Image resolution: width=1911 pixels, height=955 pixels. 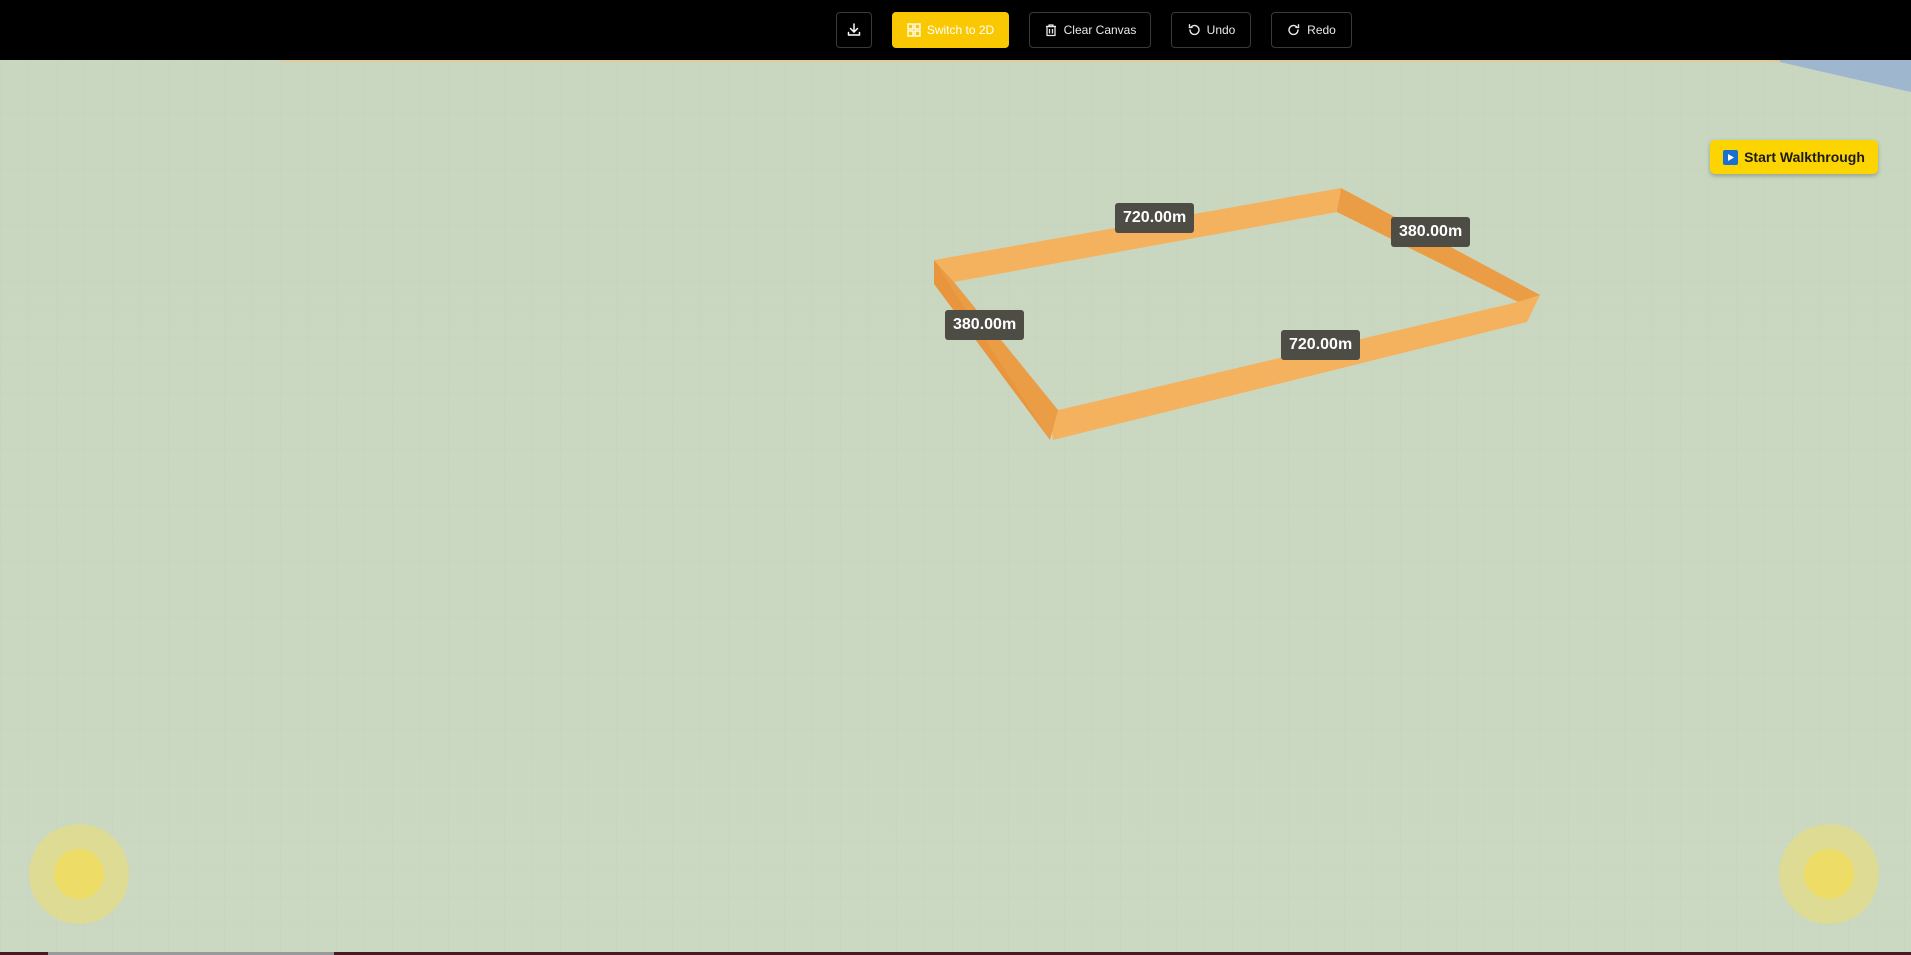 What do you see at coordinates (985, 325) in the screenshot?
I see `wall-left-length-label: 380.00m` at bounding box center [985, 325].